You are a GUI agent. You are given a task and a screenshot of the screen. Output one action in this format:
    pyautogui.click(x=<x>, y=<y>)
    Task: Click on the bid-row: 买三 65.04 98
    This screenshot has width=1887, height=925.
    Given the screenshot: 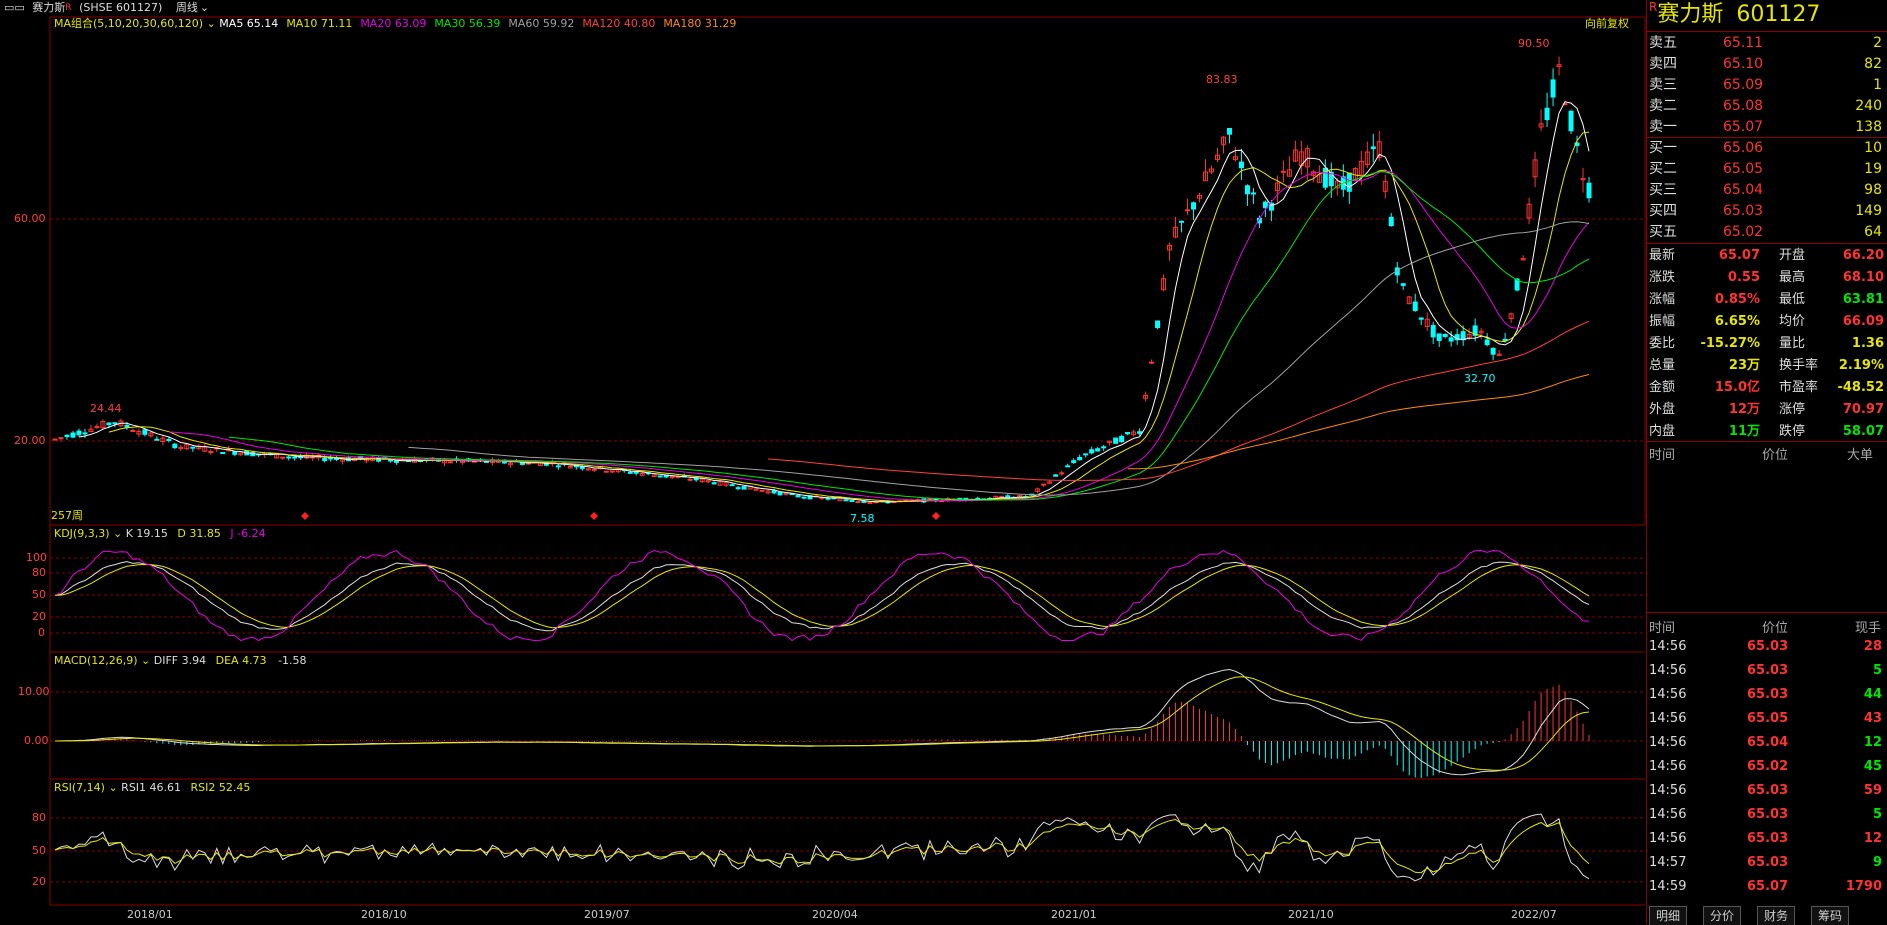 What is the action you would take?
    pyautogui.click(x=1767, y=190)
    